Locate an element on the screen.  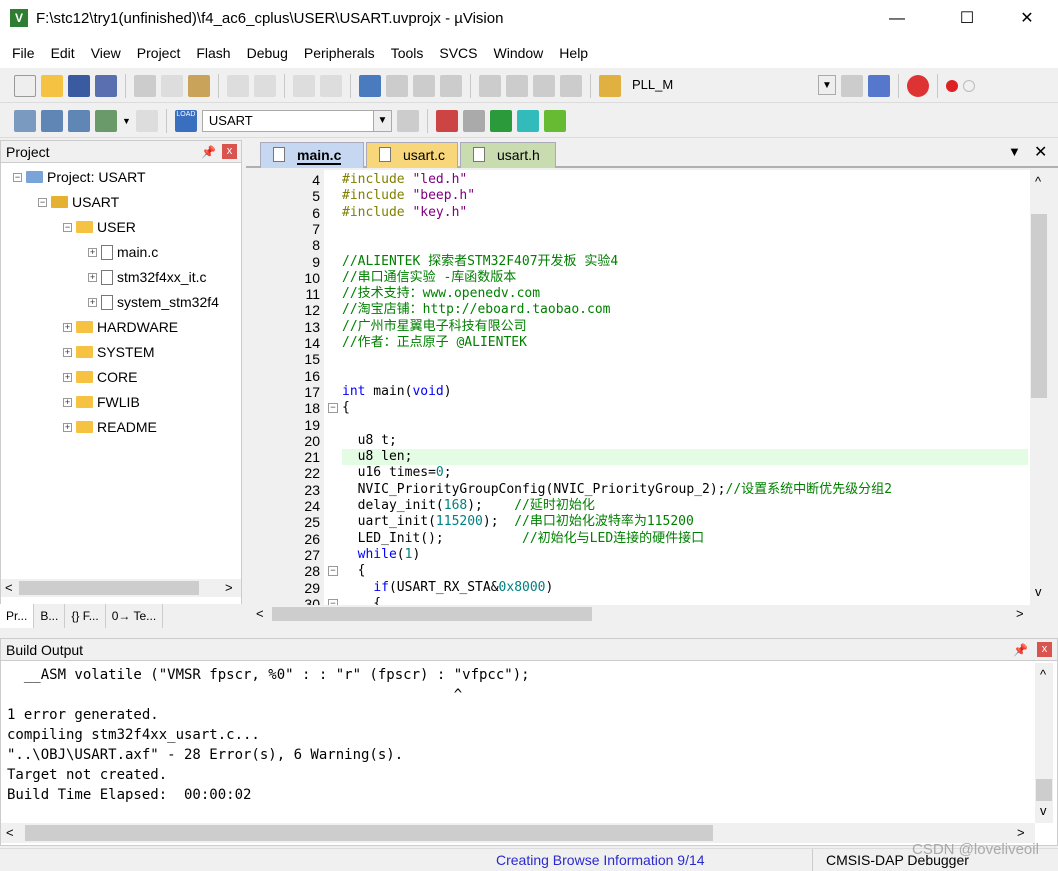
comment-icon is located at coordinates (544, 86).